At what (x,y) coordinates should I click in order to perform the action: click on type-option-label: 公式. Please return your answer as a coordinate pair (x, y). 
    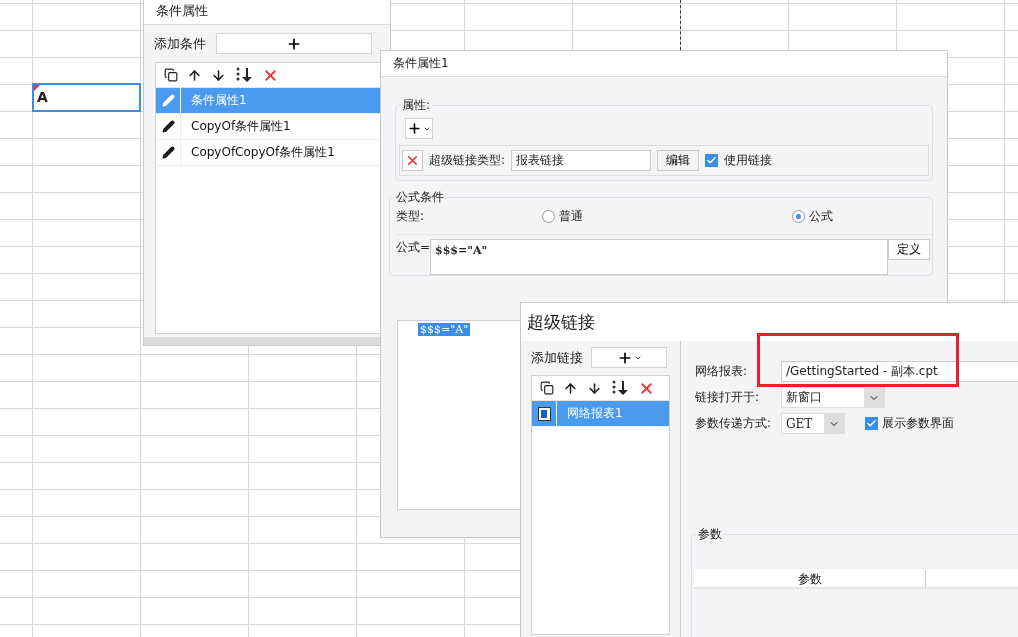
    Looking at the image, I should click on (821, 216).